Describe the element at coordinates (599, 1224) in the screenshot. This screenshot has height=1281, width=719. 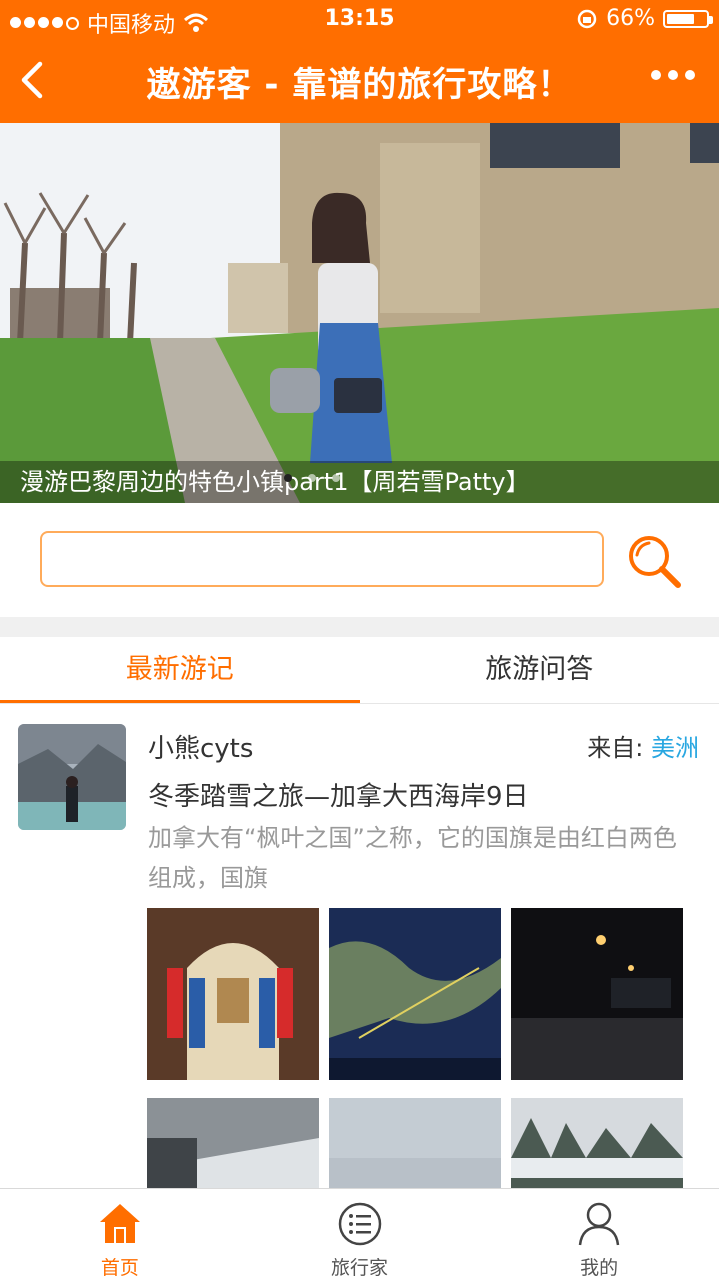
I see `user-icon` at that location.